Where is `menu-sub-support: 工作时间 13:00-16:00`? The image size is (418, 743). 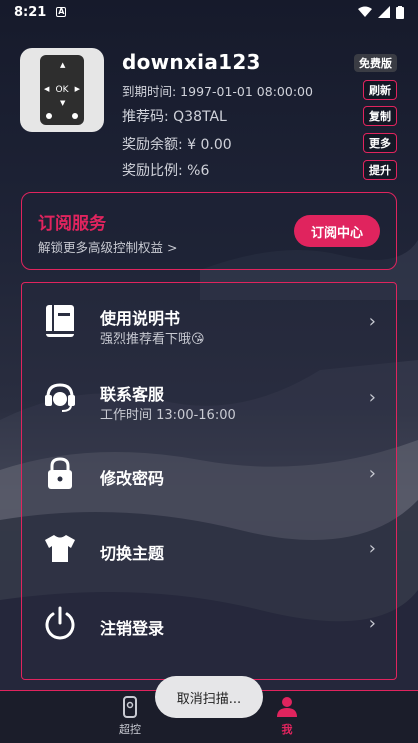 menu-sub-support: 工作时间 13:00-16:00 is located at coordinates (168, 415).